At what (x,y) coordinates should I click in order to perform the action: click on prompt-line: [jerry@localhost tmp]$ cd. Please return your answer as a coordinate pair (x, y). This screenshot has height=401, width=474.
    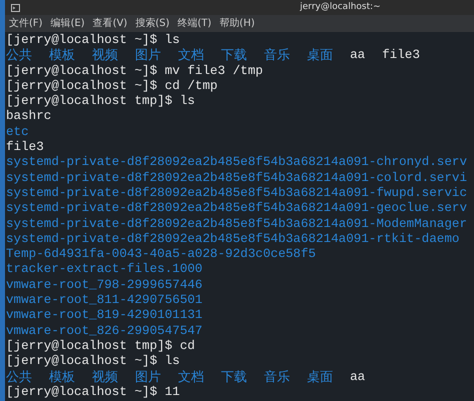
    Looking at the image, I should click on (100, 346).